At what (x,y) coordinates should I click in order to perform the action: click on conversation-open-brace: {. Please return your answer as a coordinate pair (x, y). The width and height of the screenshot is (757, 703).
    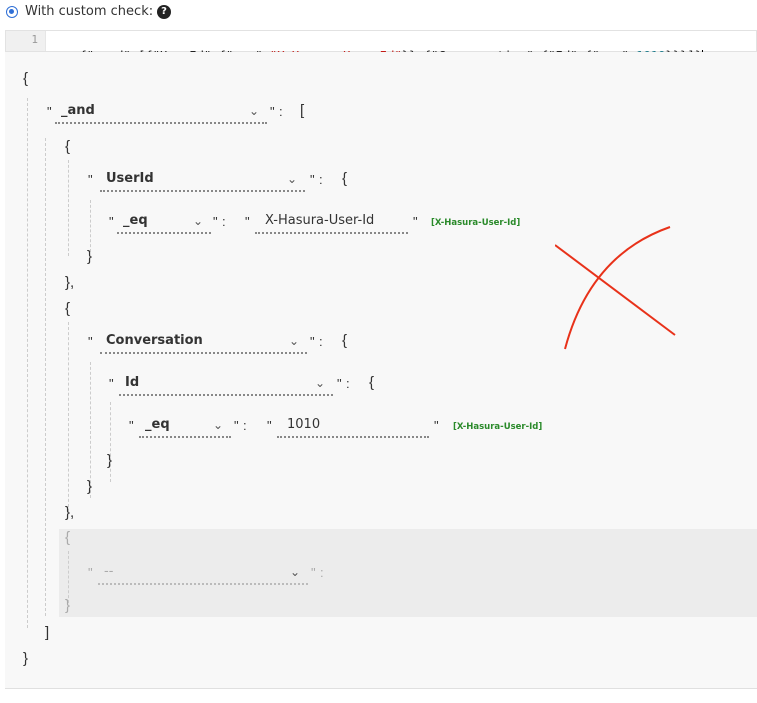
    Looking at the image, I should click on (345, 340).